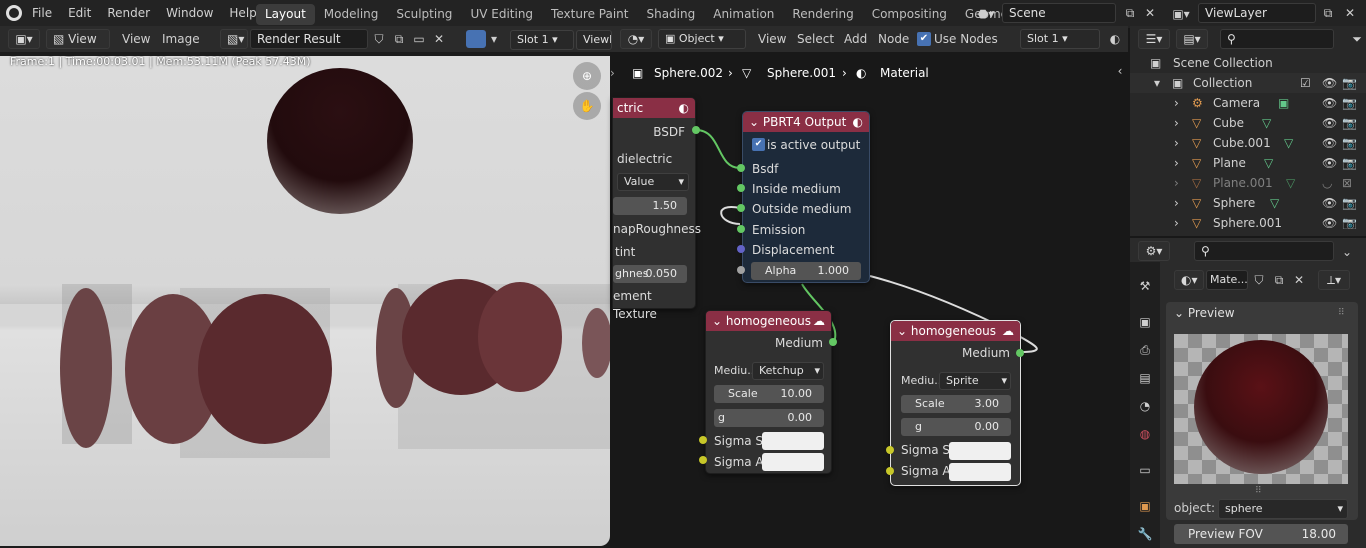  What do you see at coordinates (1248, 123) in the screenshot?
I see `outliner-item-cube: › ▽ Cube ▽ 👁 📷` at bounding box center [1248, 123].